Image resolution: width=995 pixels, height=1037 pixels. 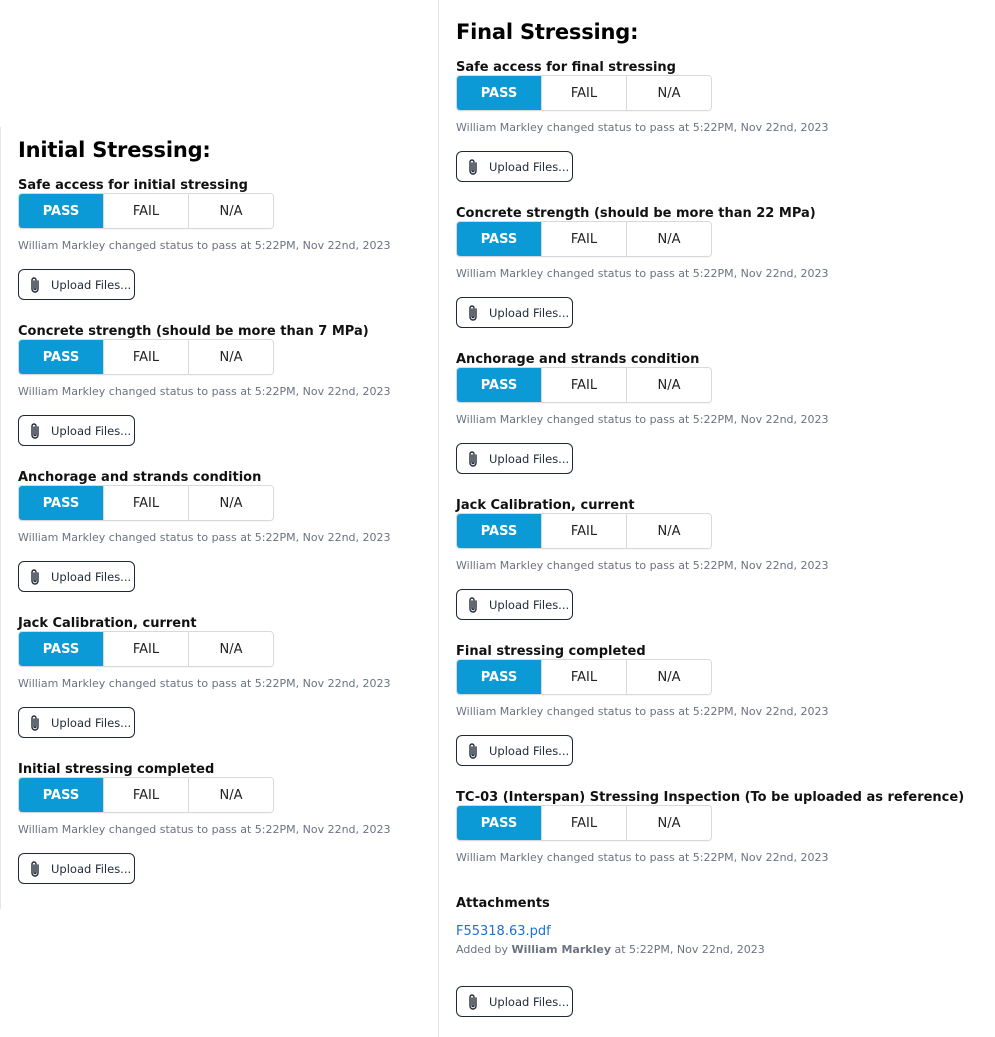 I want to click on added-by-user: William Markley, so click(x=561, y=949).